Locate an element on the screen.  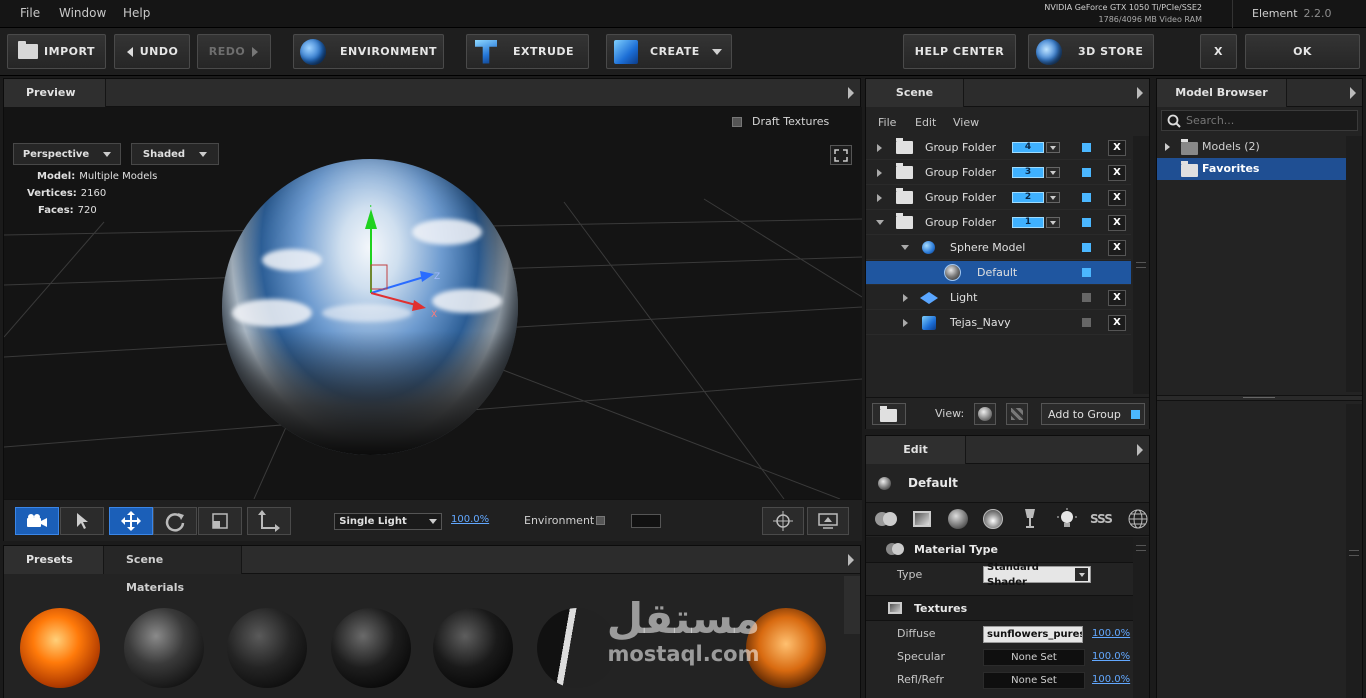
tab-scene: Scene is located at coordinates (915, 93).